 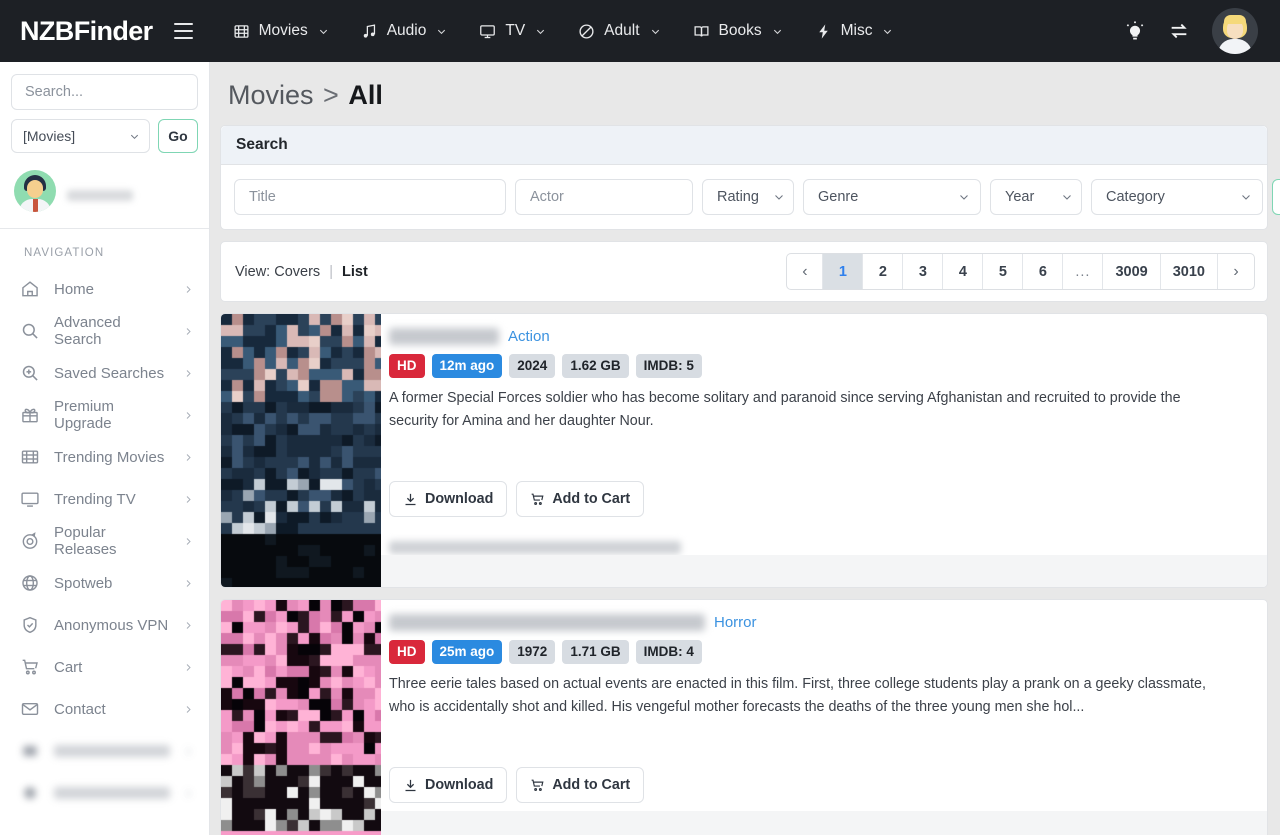 What do you see at coordinates (404, 31) in the screenshot?
I see `nav-item-audio: Audio` at bounding box center [404, 31].